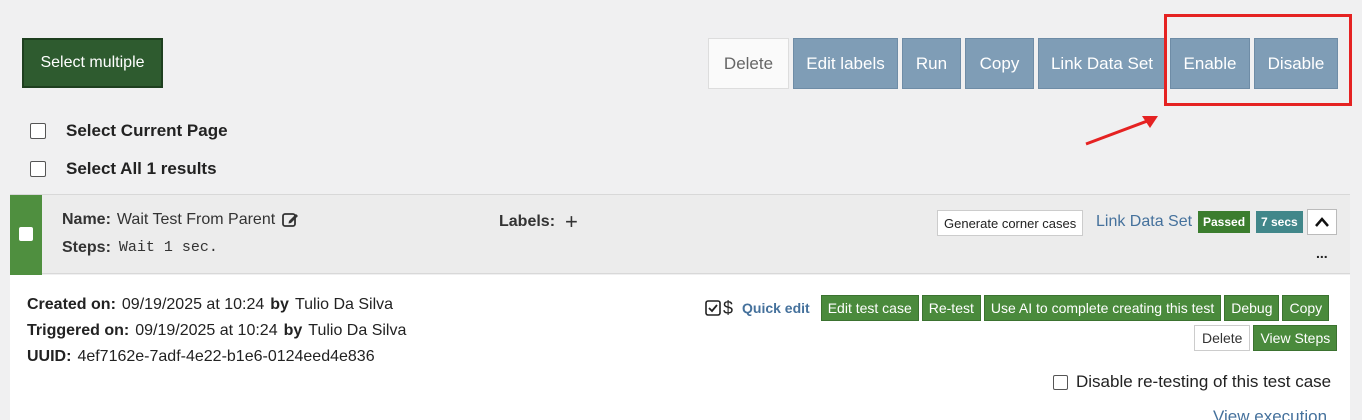 The image size is (1362, 420). Describe the element at coordinates (931, 63) in the screenshot. I see `run-button: Run` at that location.